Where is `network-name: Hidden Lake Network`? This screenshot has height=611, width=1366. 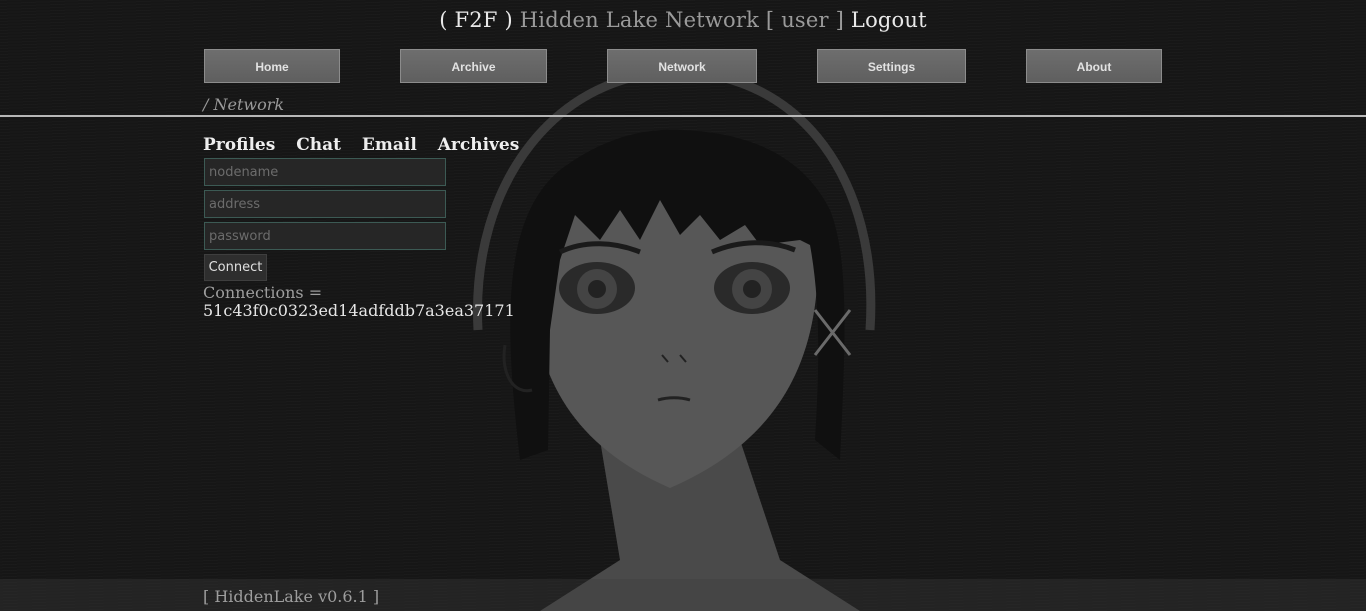 network-name: Hidden Lake Network is located at coordinates (639, 20).